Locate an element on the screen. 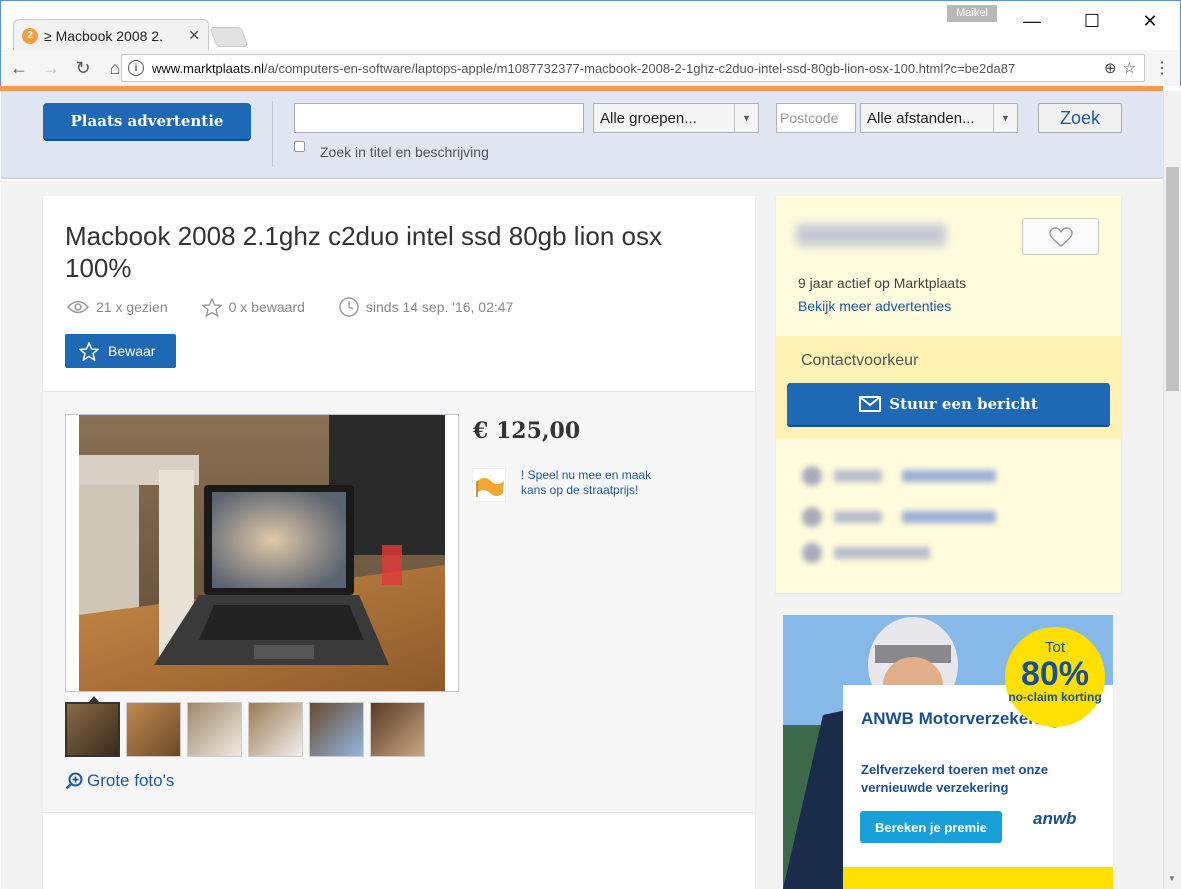 This screenshot has height=889, width=1181. saves-stat: 0 x bewaard is located at coordinates (253, 307).